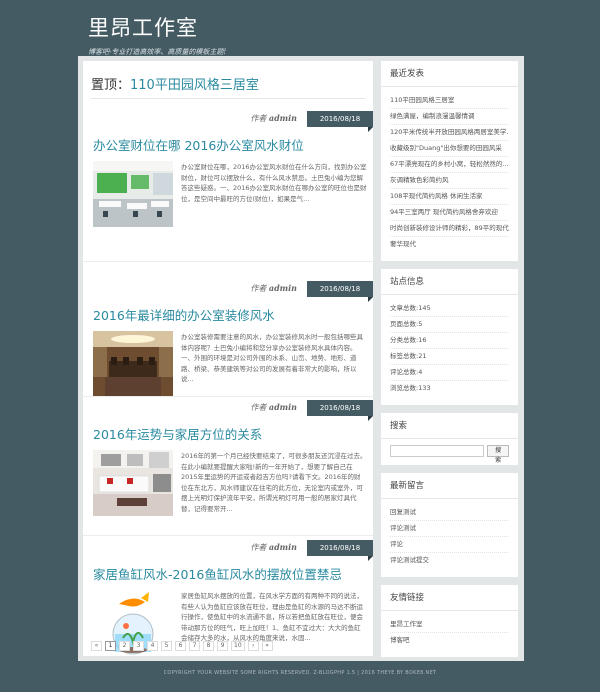 This screenshot has height=692, width=600. What do you see at coordinates (449, 561) in the screenshot?
I see `comment-link: 评论测试提交` at bounding box center [449, 561].